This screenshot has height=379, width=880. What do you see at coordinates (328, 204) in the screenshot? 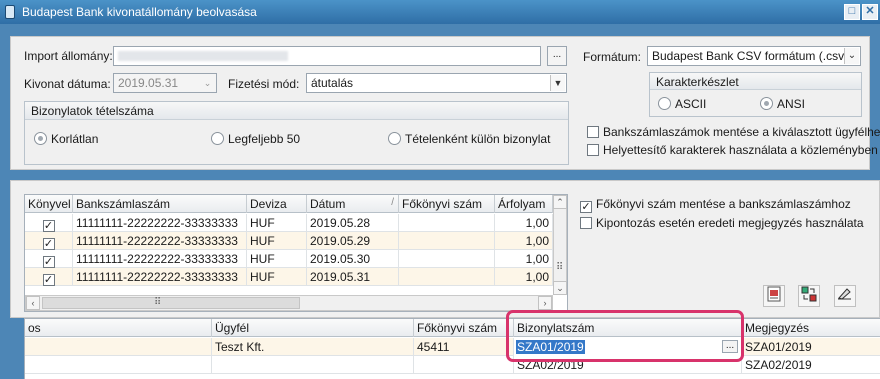
I see `col-header-date-label: Dátum` at bounding box center [328, 204].